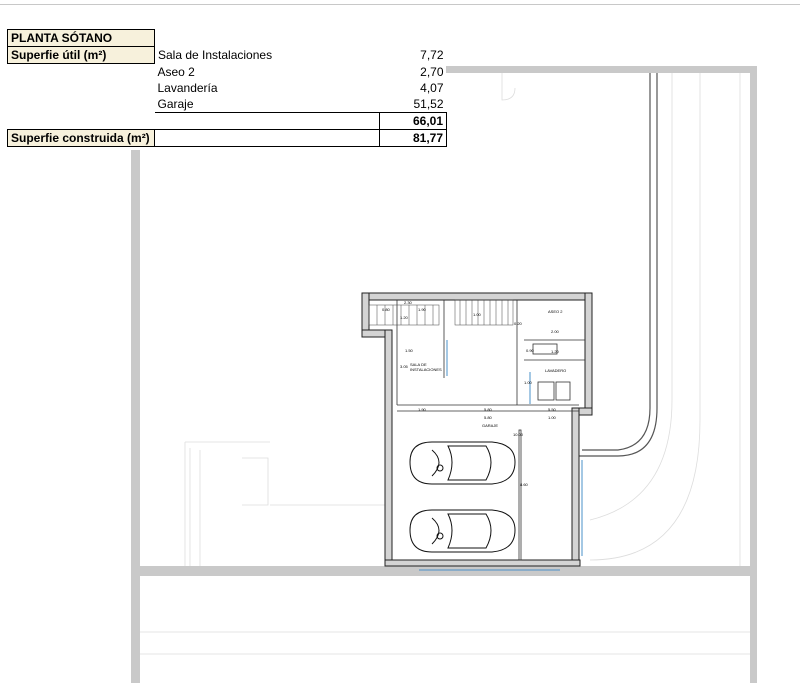 The width and height of the screenshot is (800, 683). I want to click on room-name: Sala de Instalaciones, so click(215, 55).